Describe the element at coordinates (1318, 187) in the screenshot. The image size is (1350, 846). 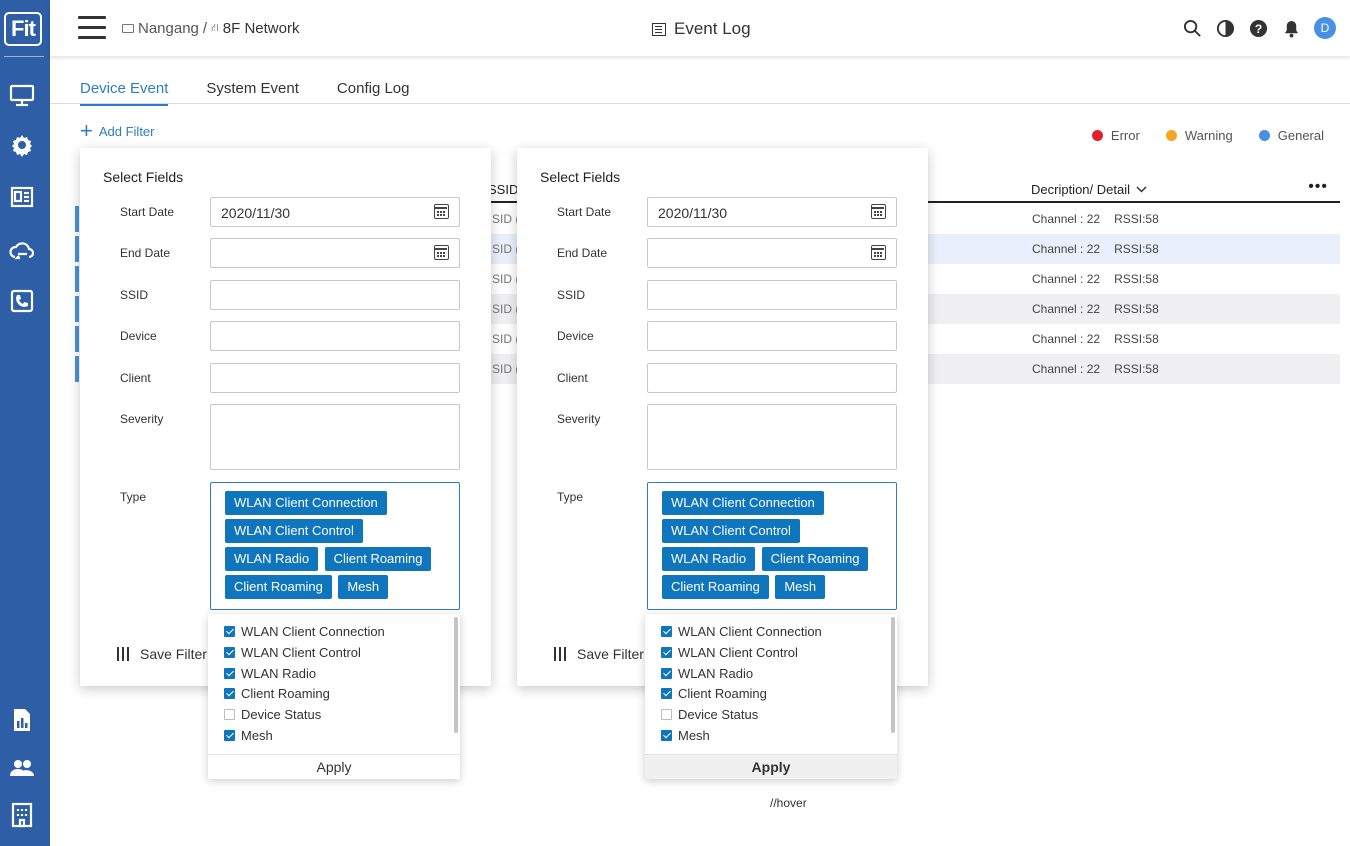
I see `more-options-icon: •••` at that location.